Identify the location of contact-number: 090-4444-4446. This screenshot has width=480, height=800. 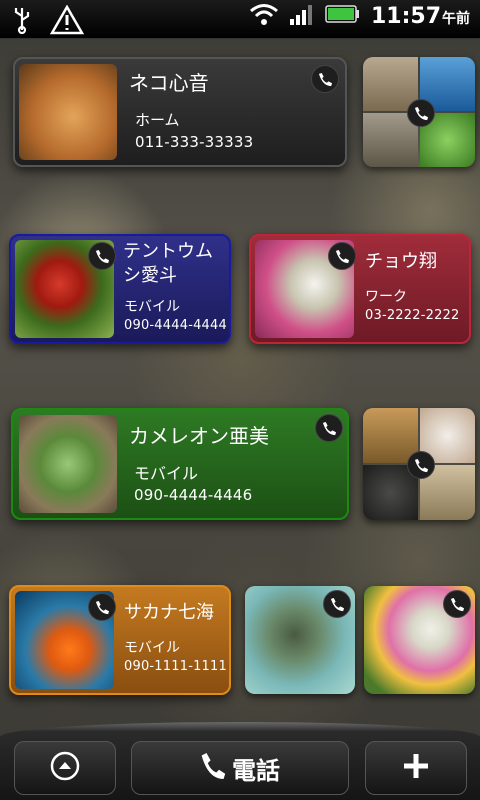
(193, 495).